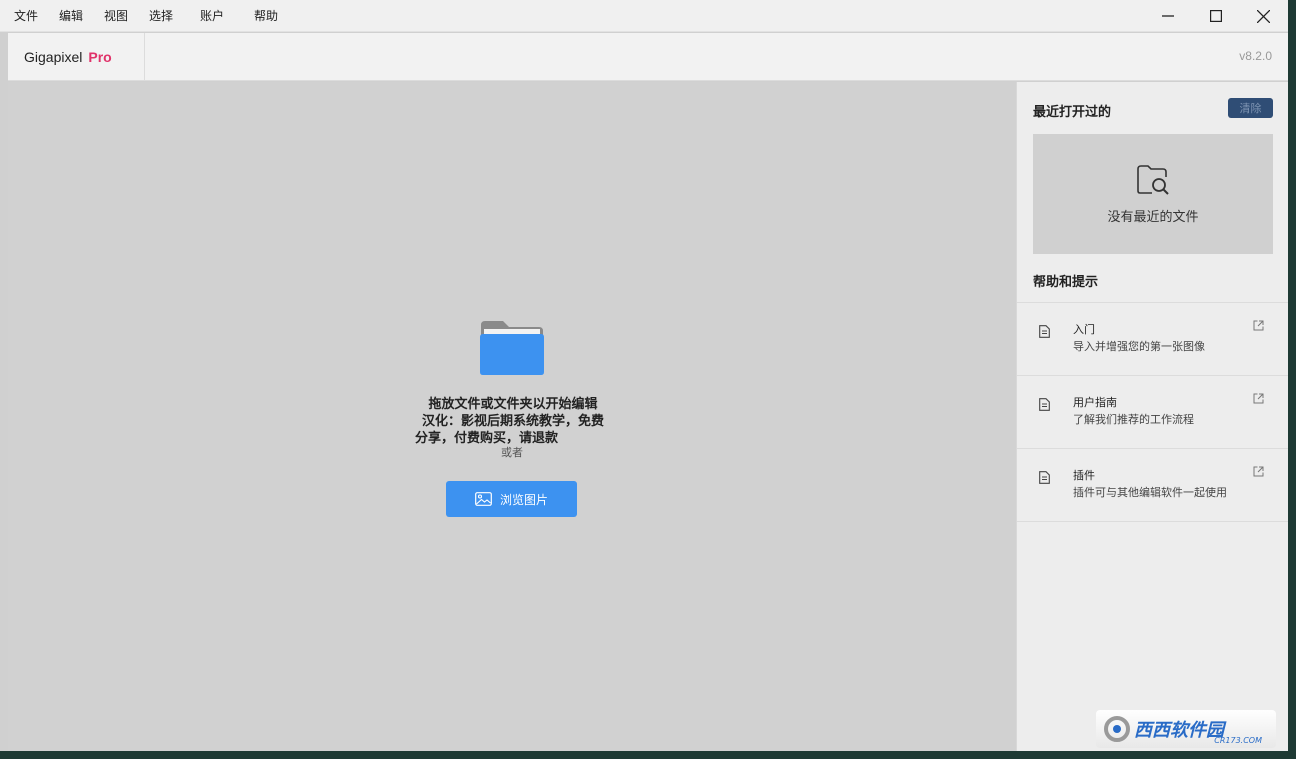 The height and width of the screenshot is (759, 1296). I want to click on maximize-button, so click(1216, 16).